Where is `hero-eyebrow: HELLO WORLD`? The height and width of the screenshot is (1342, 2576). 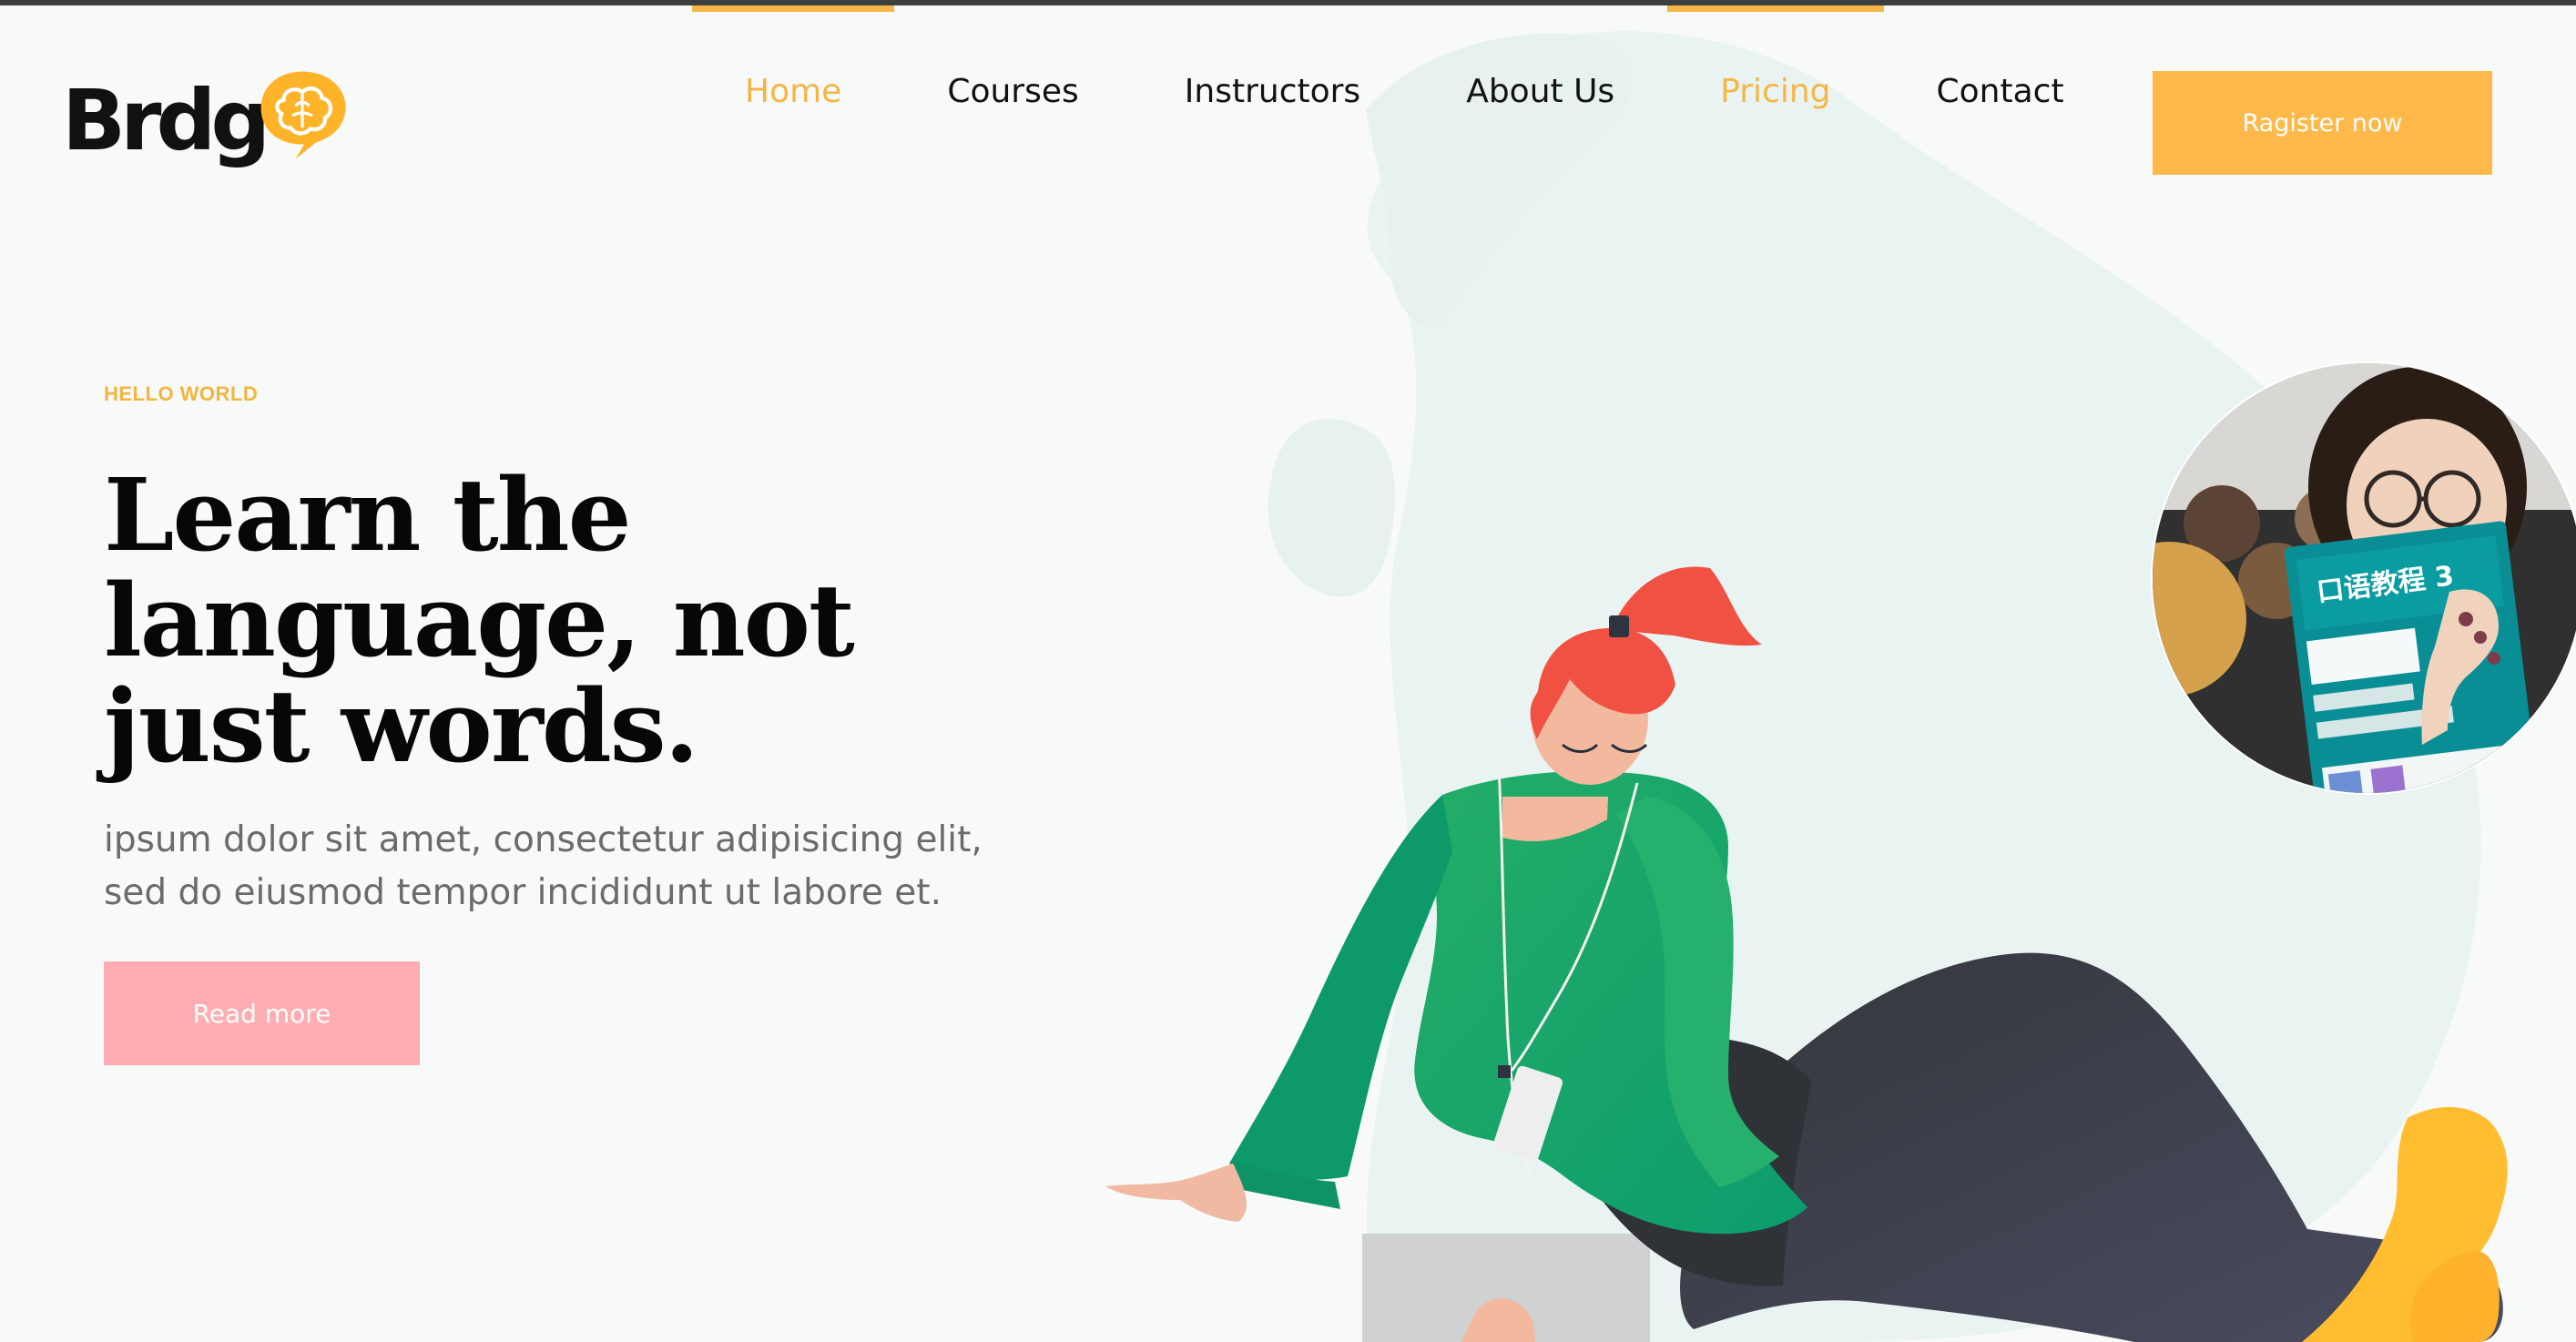 hero-eyebrow: HELLO WORLD is located at coordinates (181, 393).